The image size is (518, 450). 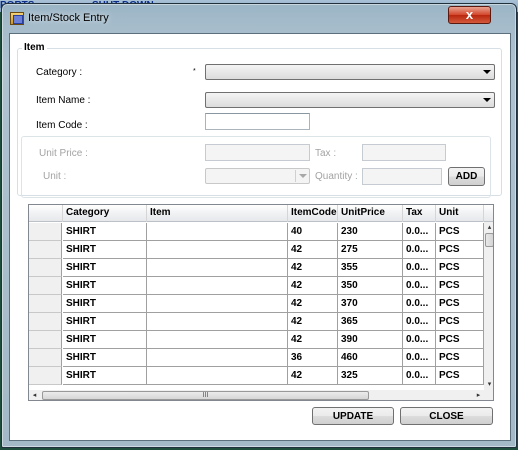 I want to click on item-name-combobox, so click(x=350, y=100).